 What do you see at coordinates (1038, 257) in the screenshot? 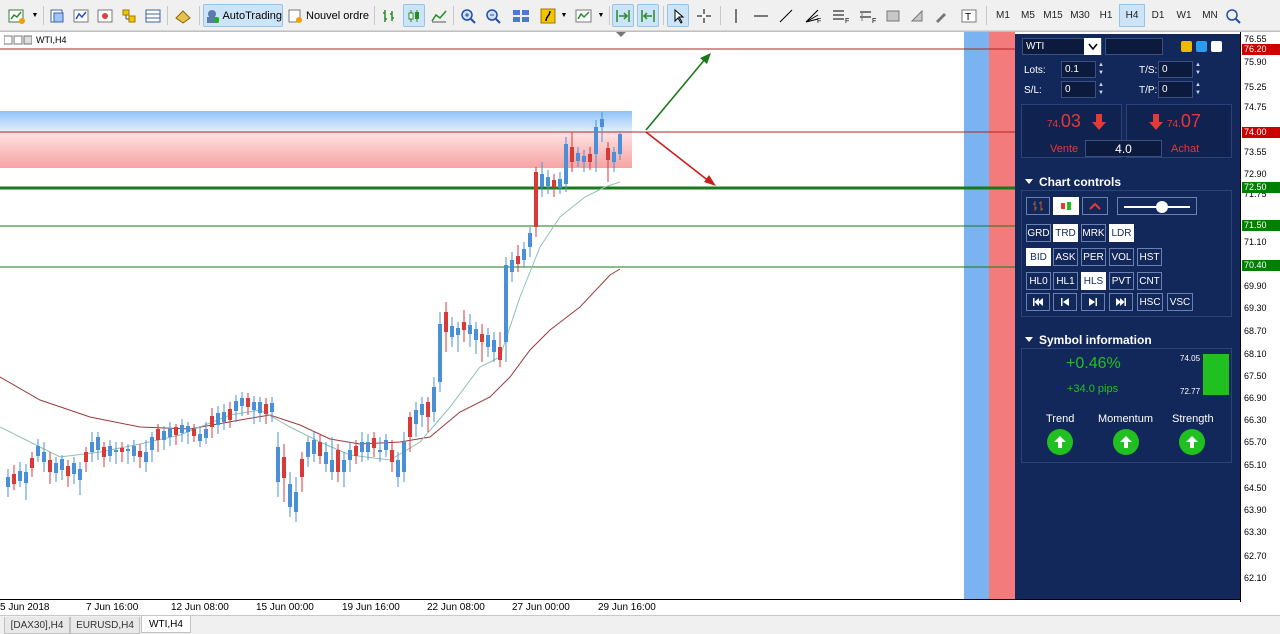
I see `bid-button: BID` at bounding box center [1038, 257].